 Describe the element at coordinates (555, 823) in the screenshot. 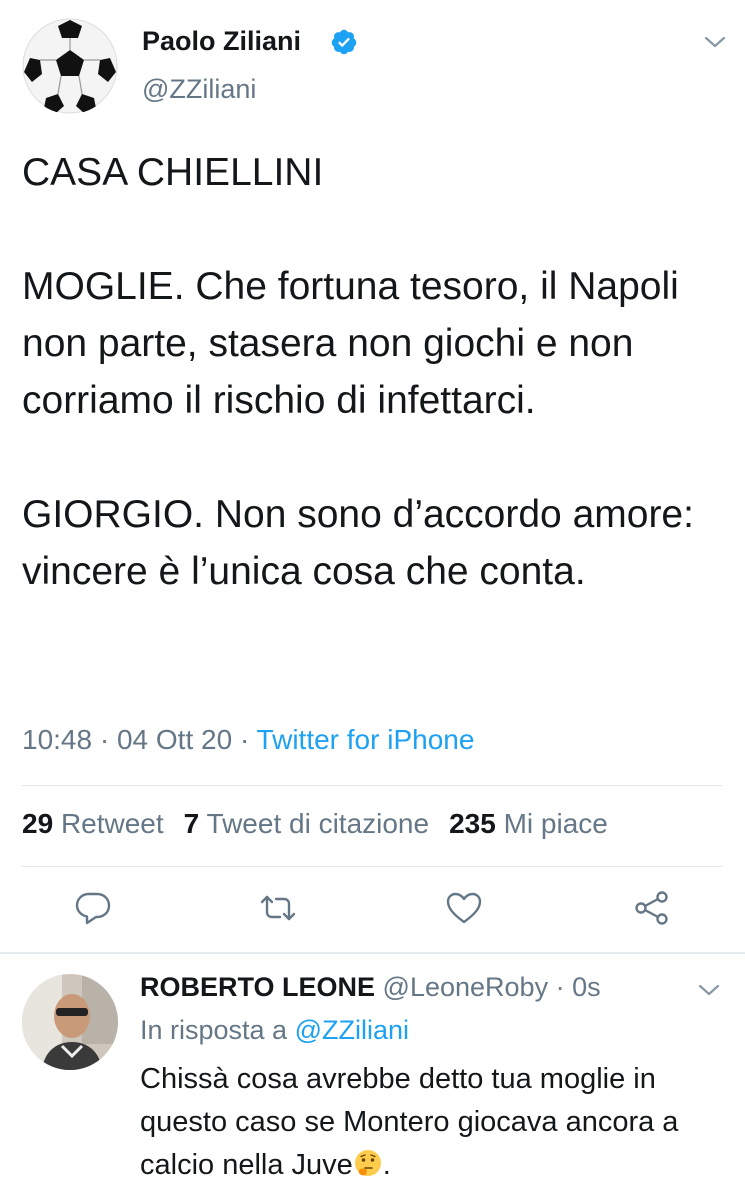

I see `likes-label: Mi piace` at that location.